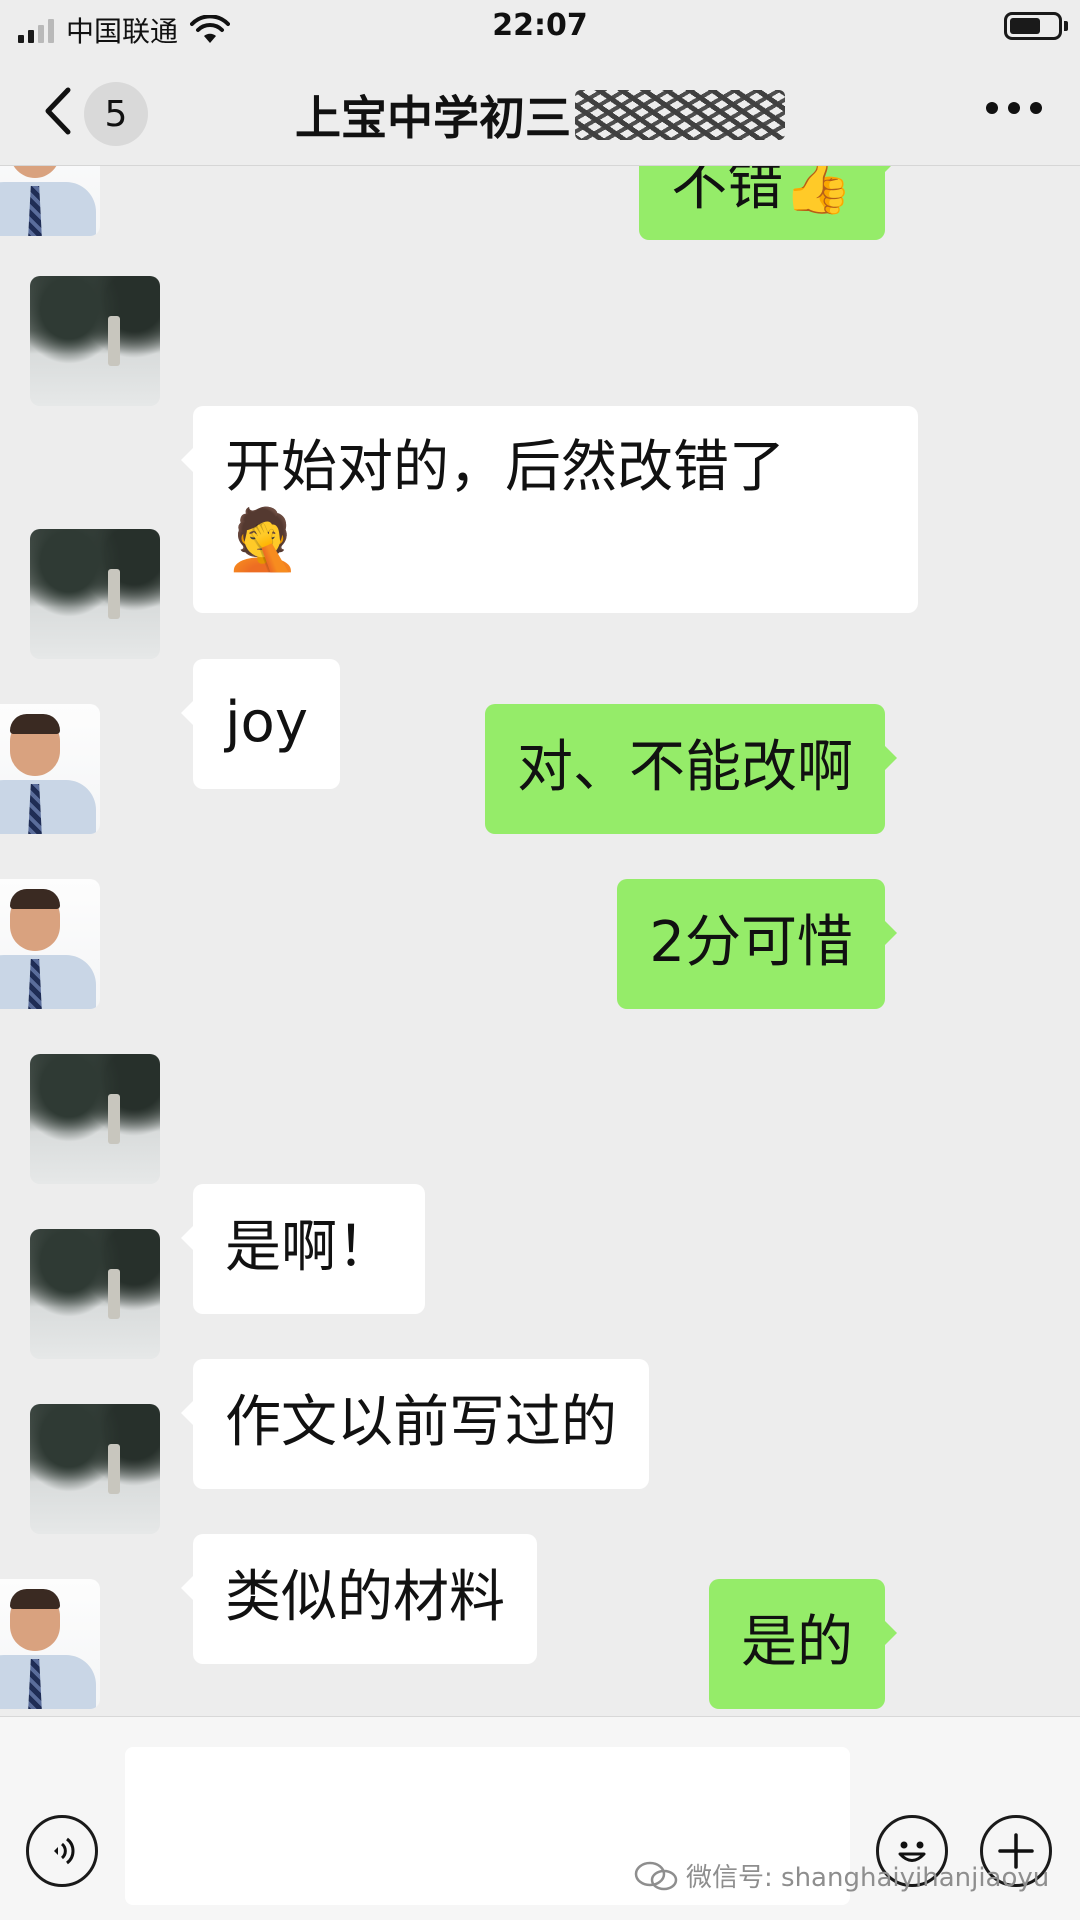 This screenshot has width=1080, height=1920. I want to click on message-text: 开始对的，后然改错了, so click(505, 467).